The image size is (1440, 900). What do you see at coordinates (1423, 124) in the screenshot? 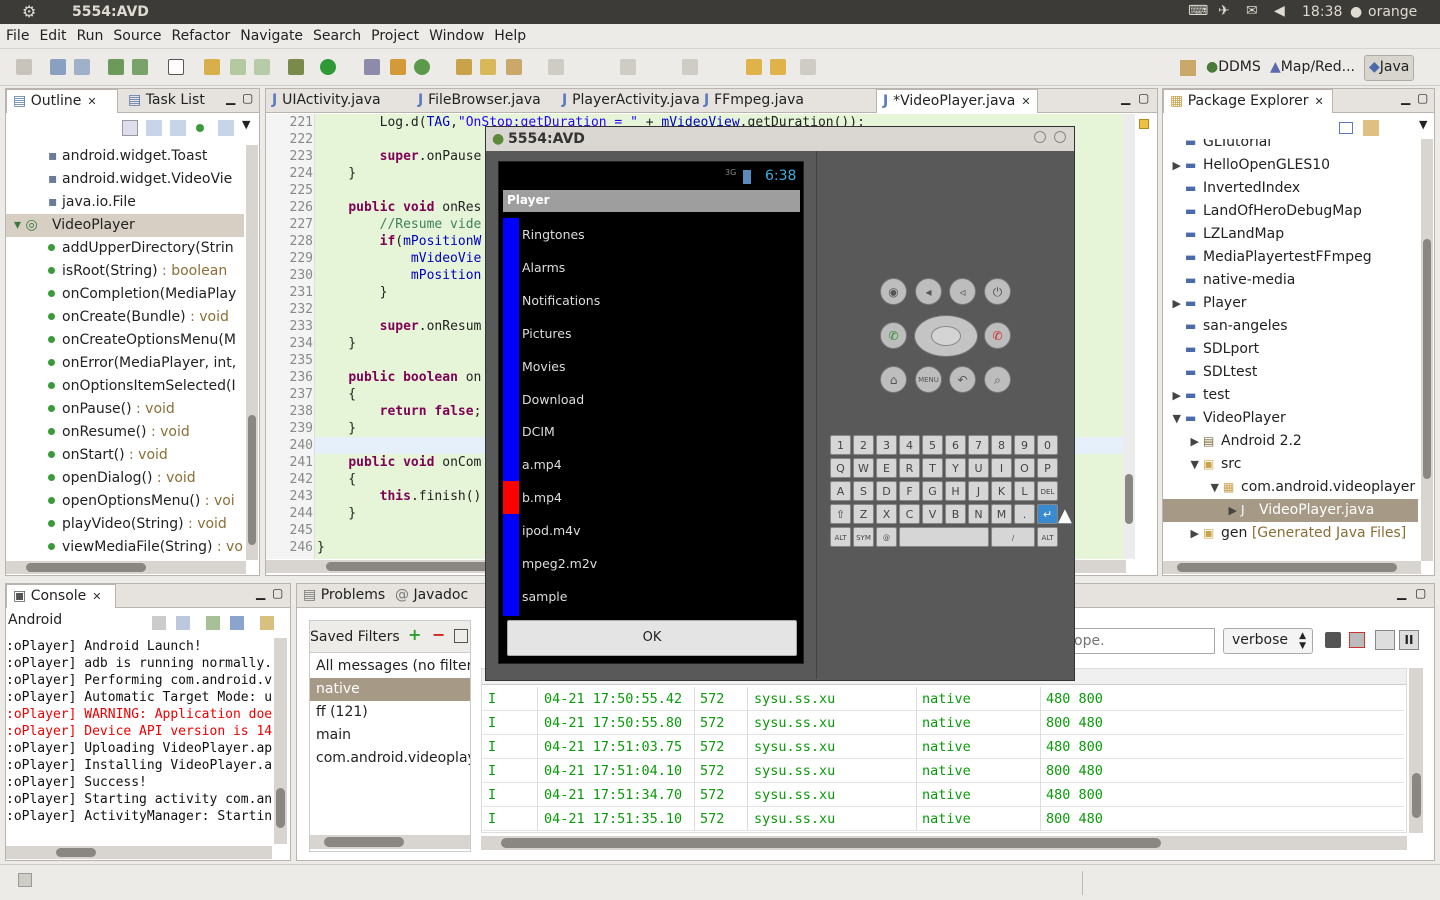
I see `view-menu-icon: ▼` at bounding box center [1423, 124].